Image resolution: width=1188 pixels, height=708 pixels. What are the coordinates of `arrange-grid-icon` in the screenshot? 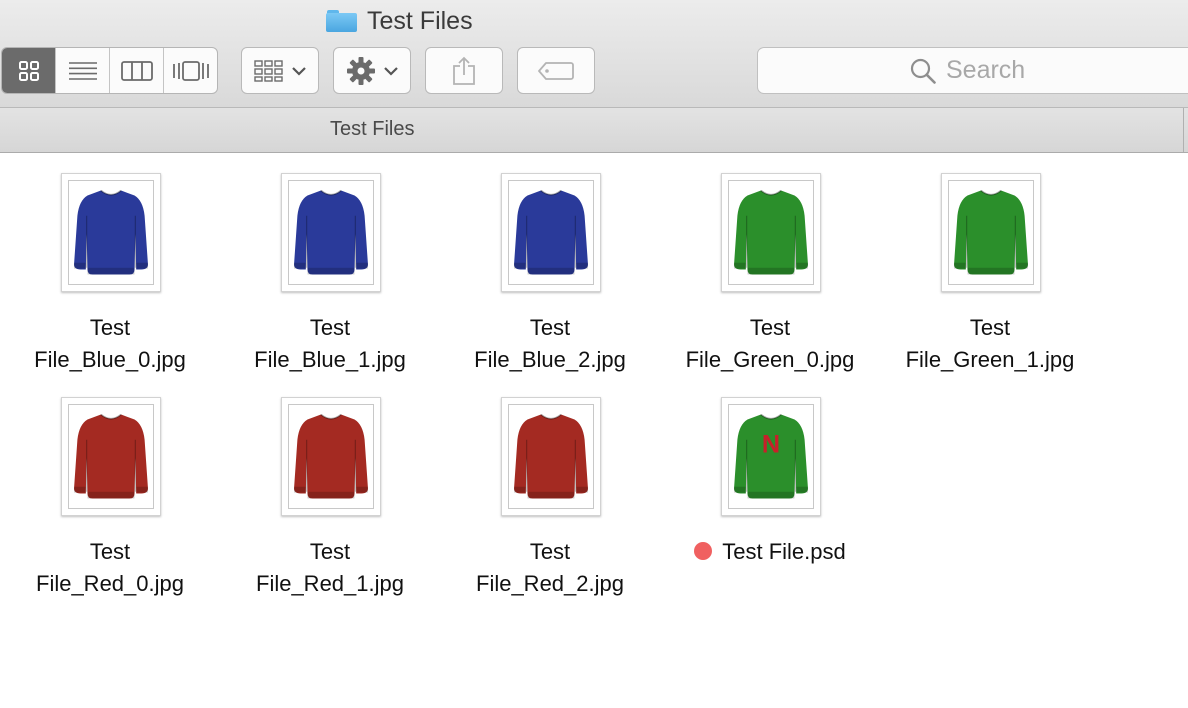 It's located at (268, 70).